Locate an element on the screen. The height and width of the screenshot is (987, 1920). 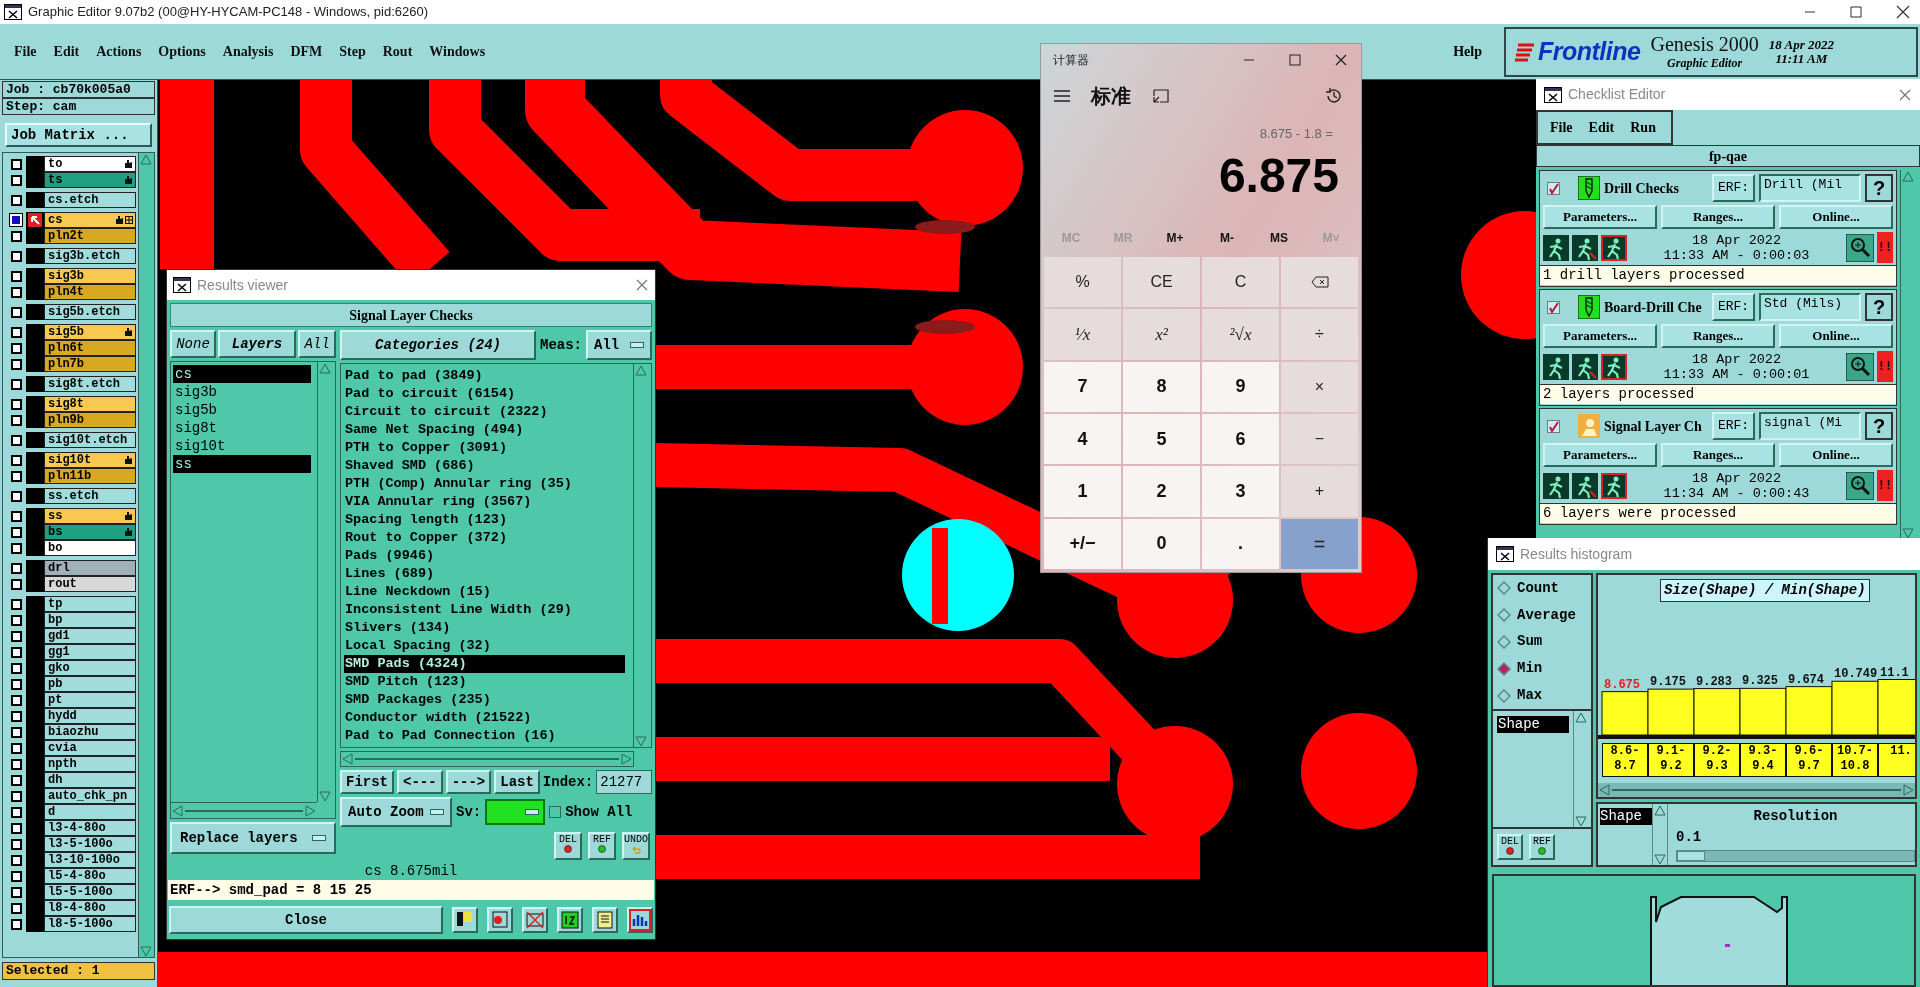
layer-list-item: sig3b is located at coordinates (242, 392).